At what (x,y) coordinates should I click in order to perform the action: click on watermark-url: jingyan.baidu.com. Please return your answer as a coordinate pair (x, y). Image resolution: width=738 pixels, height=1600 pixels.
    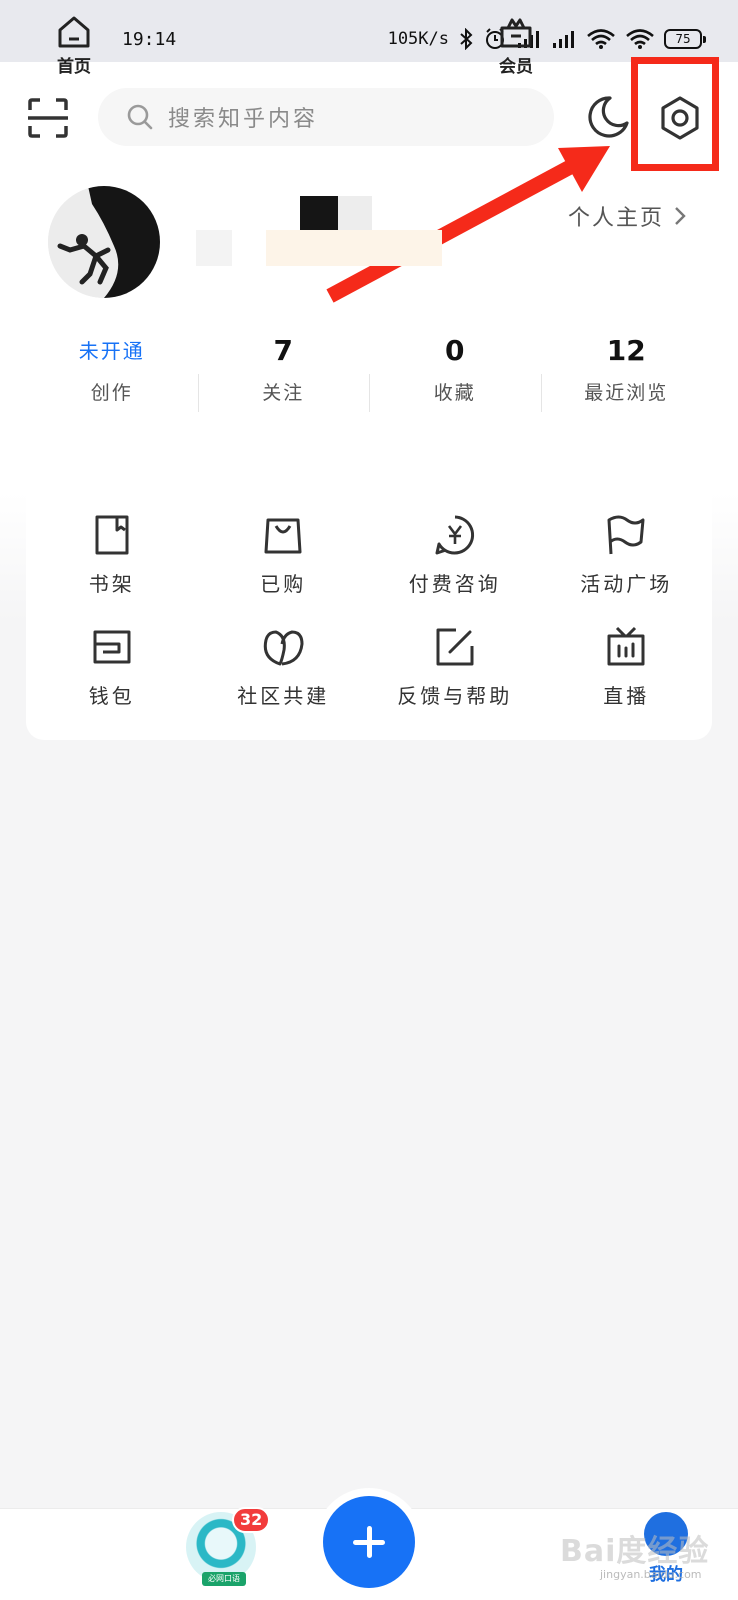
    Looking at the image, I should click on (651, 1574).